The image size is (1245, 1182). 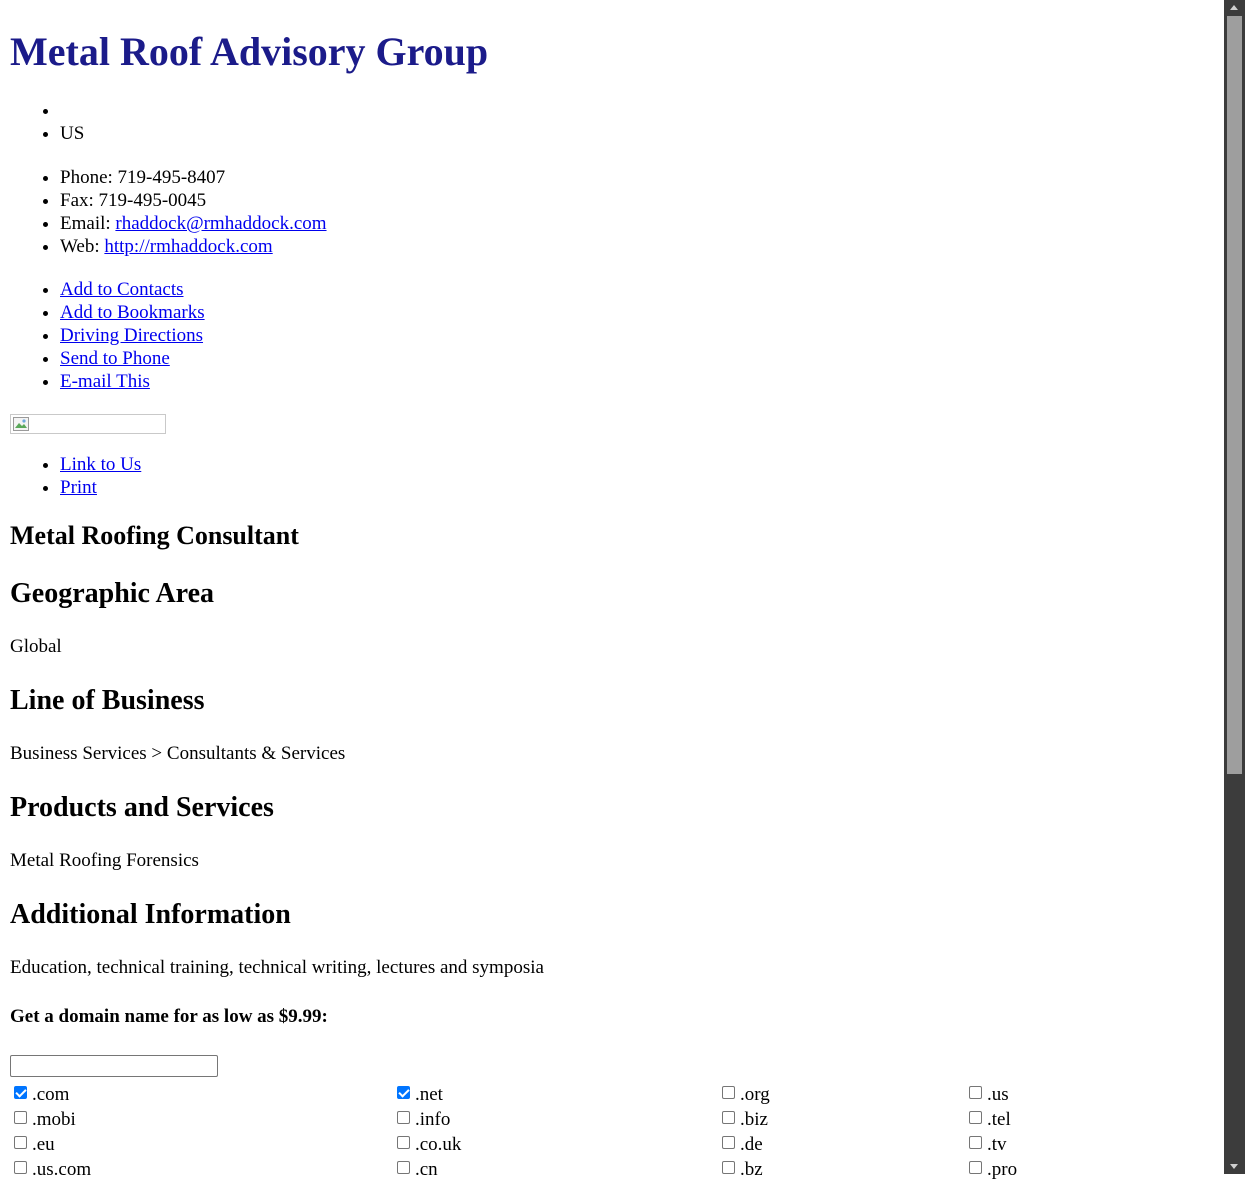 I want to click on scrollbar-thumb, so click(x=1234, y=395).